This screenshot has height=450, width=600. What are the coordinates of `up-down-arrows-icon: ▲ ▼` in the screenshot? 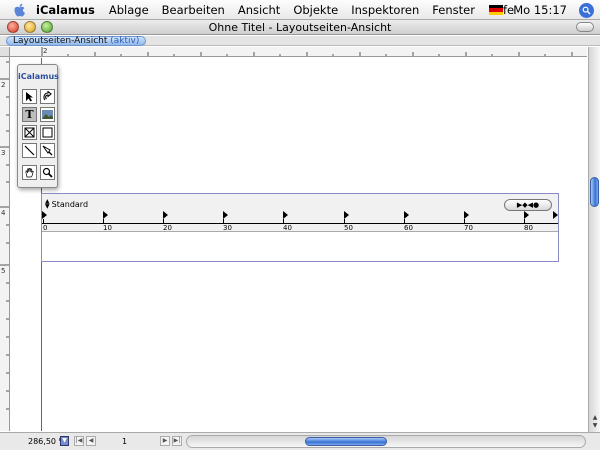 It's located at (47, 204).